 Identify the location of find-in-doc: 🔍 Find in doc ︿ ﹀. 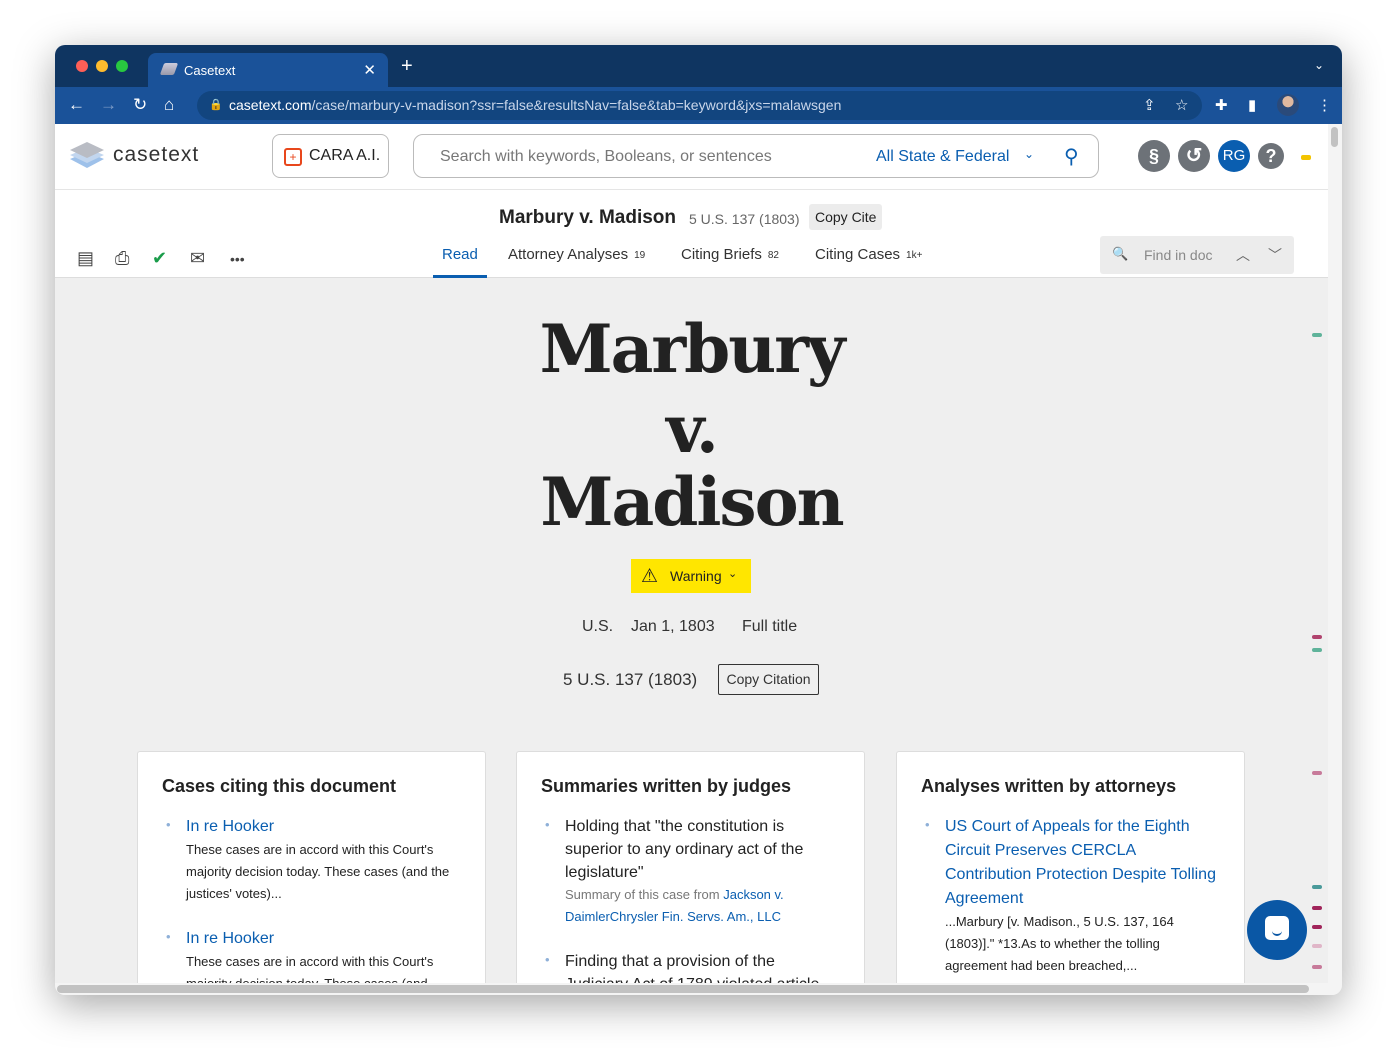
(1197, 255).